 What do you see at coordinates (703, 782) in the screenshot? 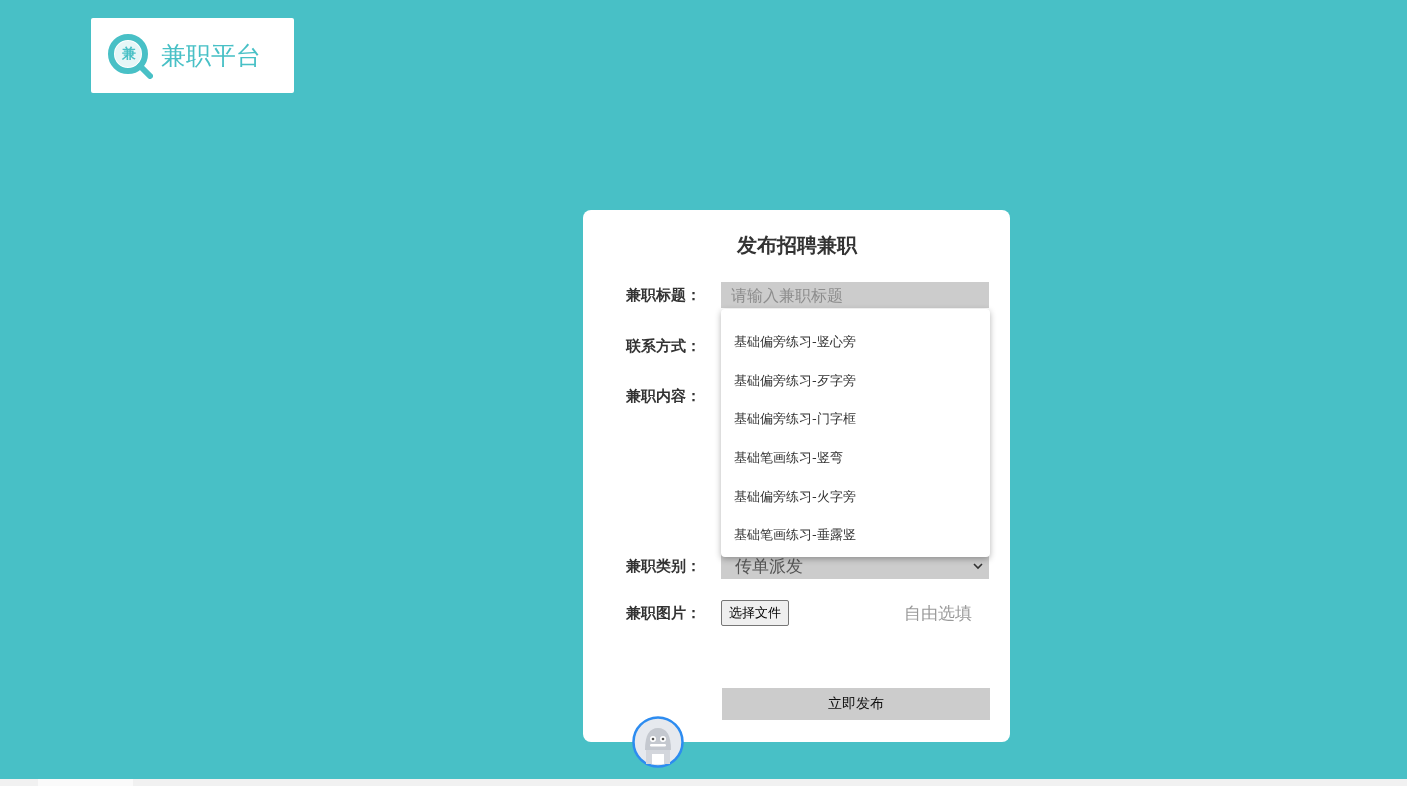
I see `horizontal-scrollbar` at bounding box center [703, 782].